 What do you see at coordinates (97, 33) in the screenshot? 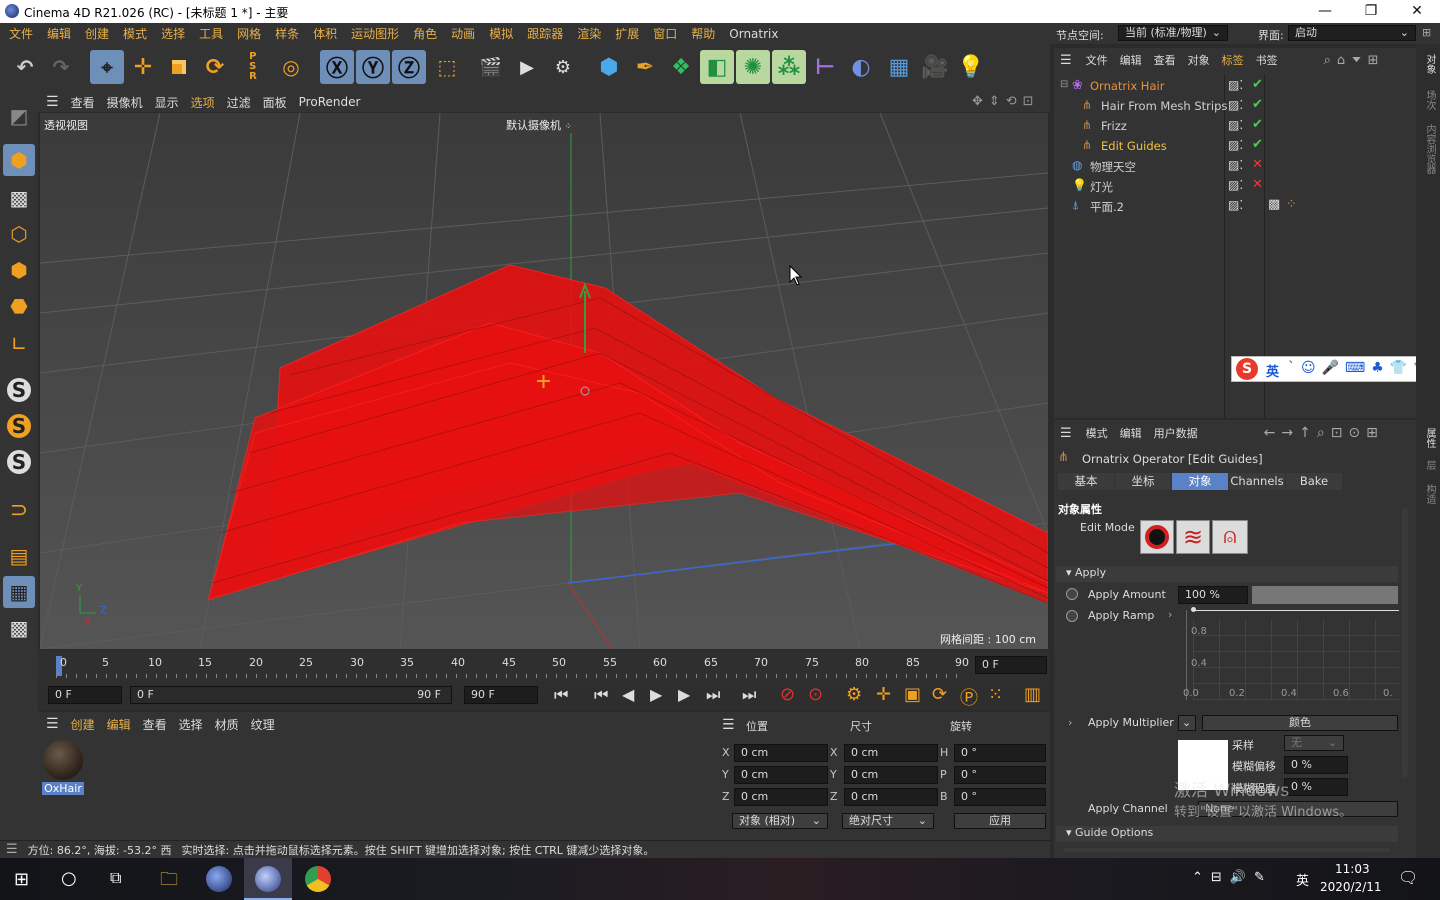
I see `menu-create: 创建` at bounding box center [97, 33].